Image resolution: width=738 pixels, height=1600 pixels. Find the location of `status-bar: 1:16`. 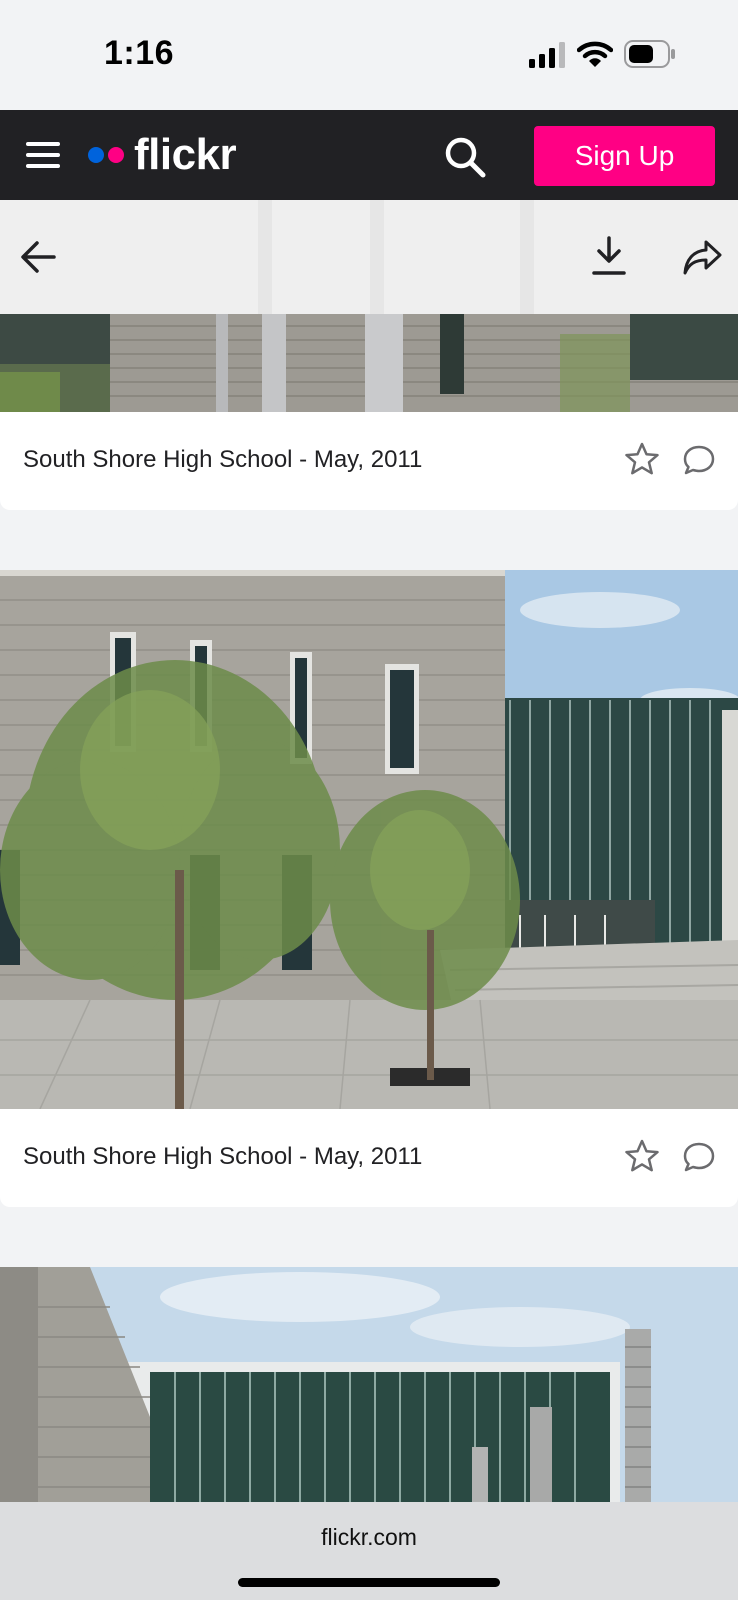

status-bar: 1:16 is located at coordinates (369, 55).